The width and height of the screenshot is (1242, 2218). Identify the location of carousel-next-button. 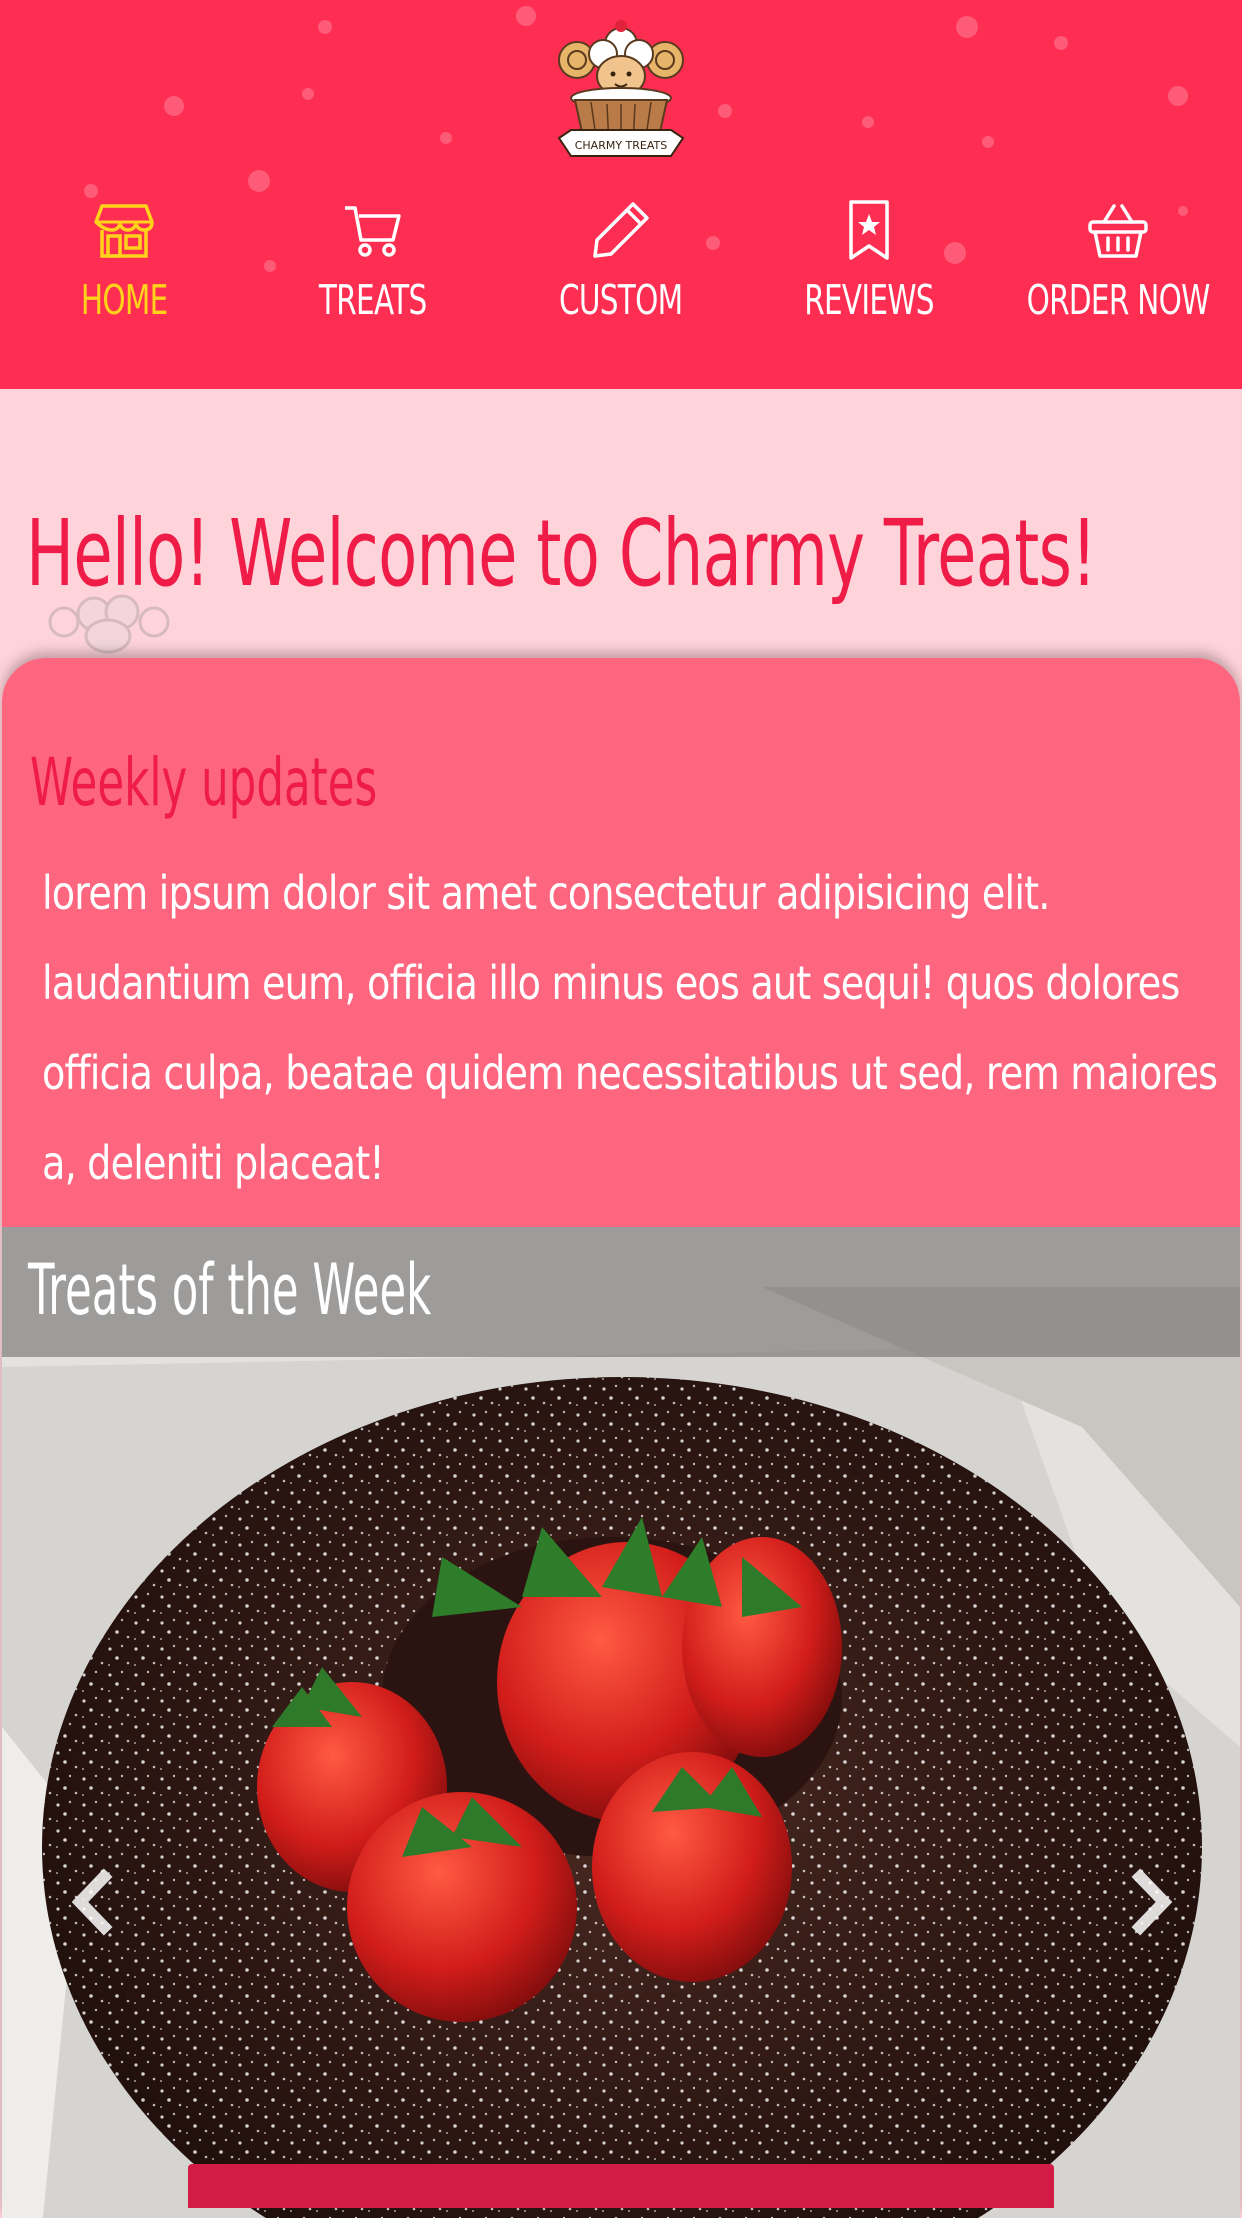
(1152, 1902).